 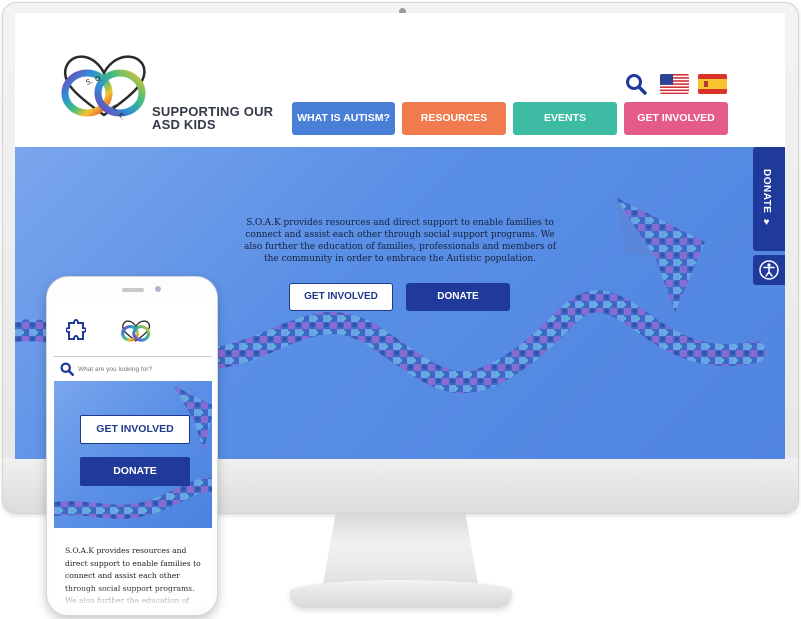 I want to click on soak-logo-mobile, so click(x=136, y=331).